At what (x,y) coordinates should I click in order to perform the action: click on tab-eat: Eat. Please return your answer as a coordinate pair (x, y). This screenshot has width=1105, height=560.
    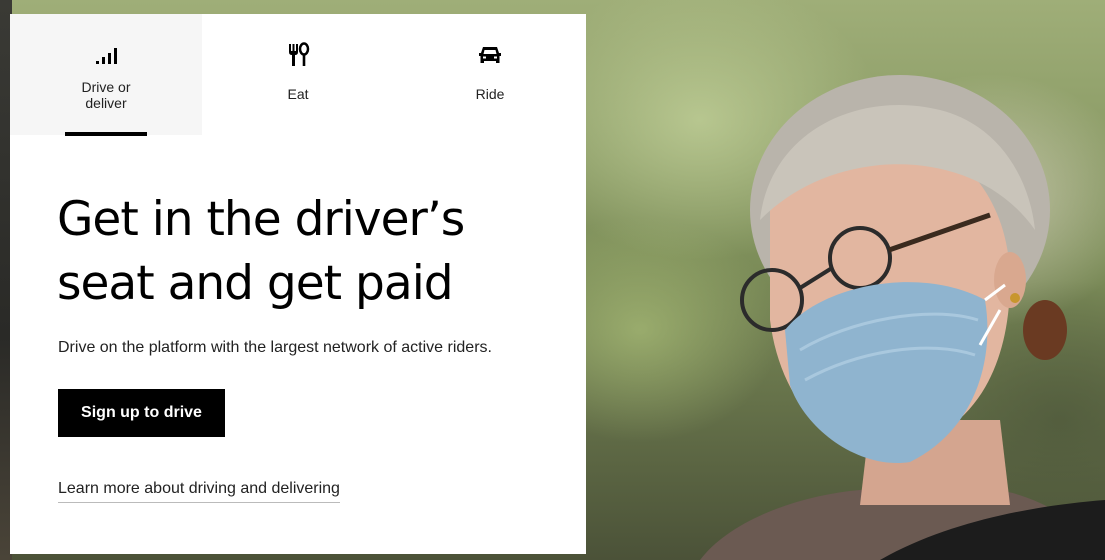
    Looking at the image, I should click on (298, 74).